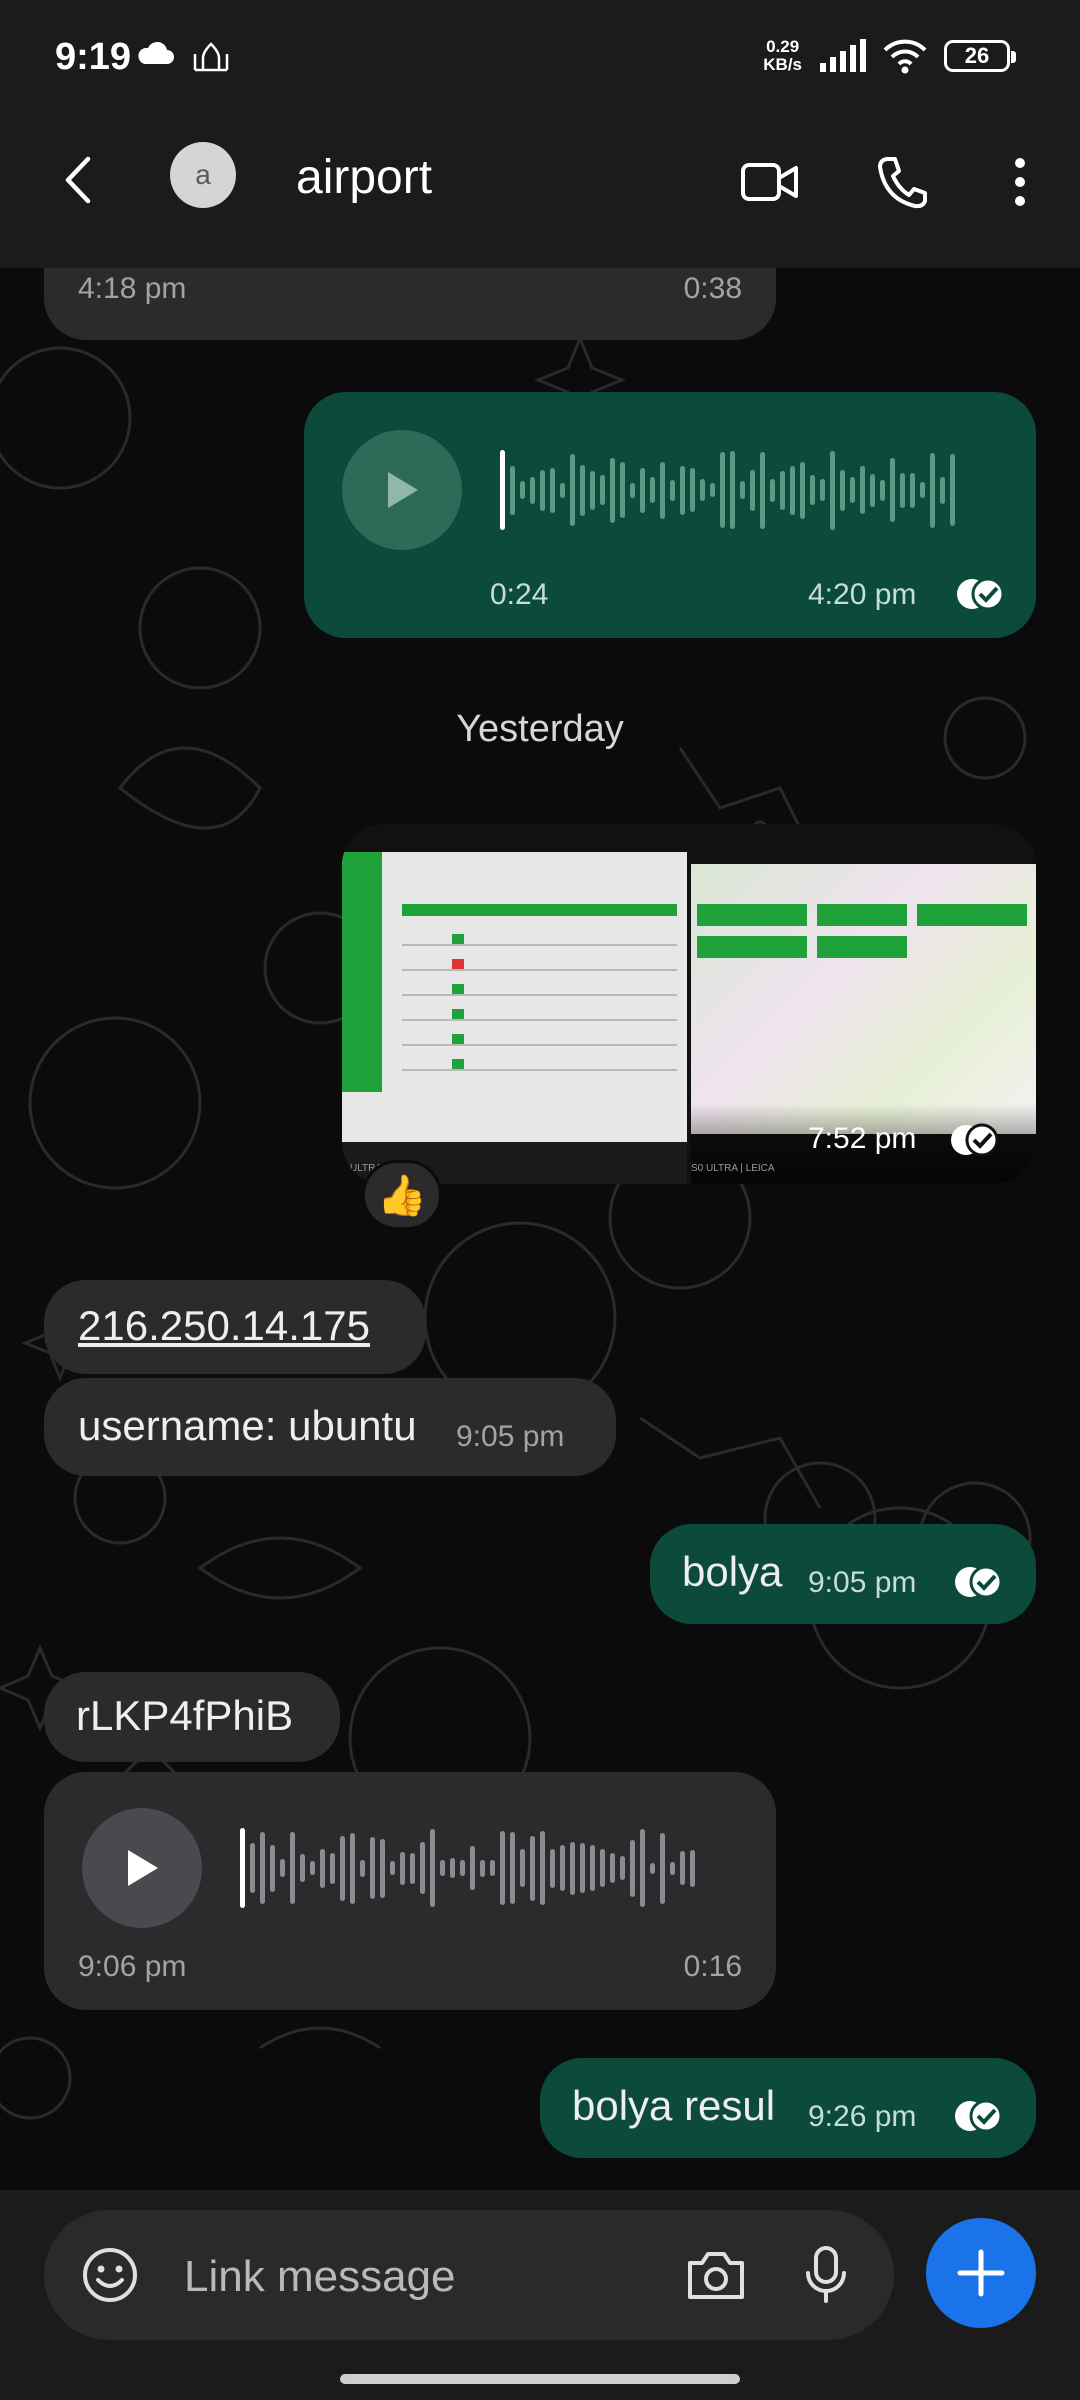 This screenshot has width=1080, height=2400. What do you see at coordinates (712, 288) in the screenshot?
I see `voice-duration: 0:38` at bounding box center [712, 288].